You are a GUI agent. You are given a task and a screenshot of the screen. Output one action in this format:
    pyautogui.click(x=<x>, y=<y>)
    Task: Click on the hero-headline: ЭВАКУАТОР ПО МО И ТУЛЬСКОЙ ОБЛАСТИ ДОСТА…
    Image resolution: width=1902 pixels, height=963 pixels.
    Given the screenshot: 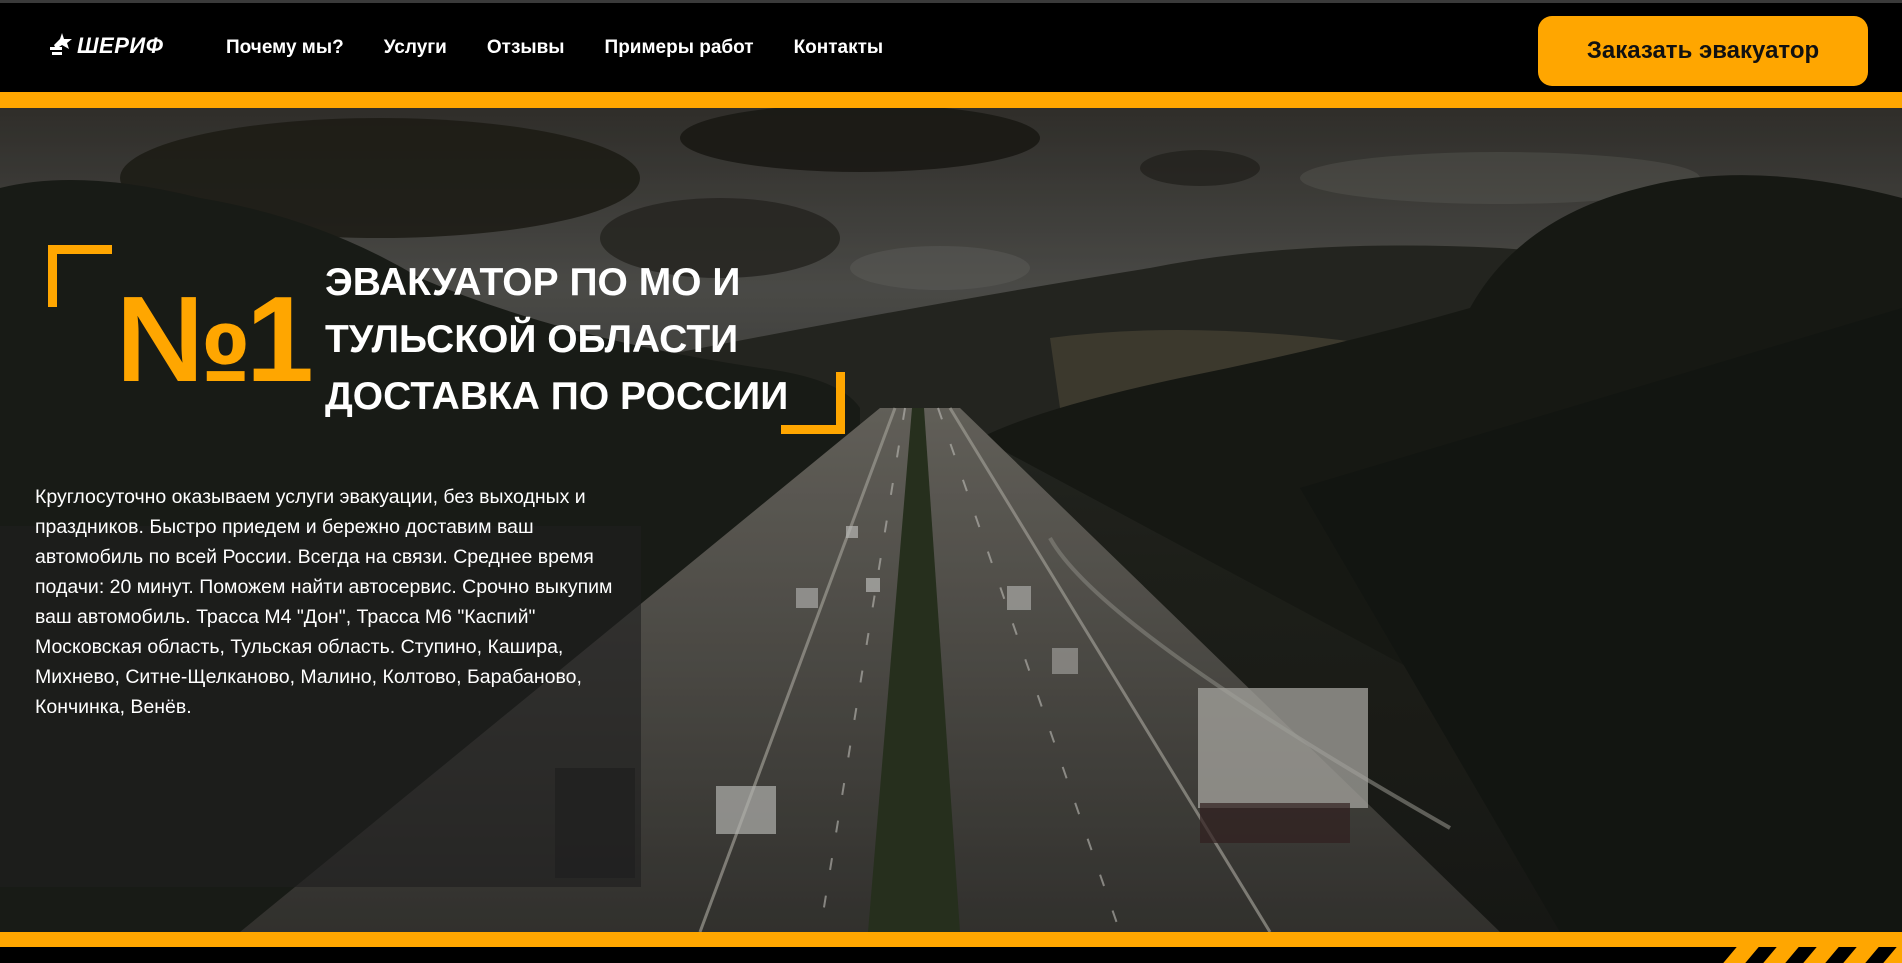 What is the action you would take?
    pyautogui.click(x=585, y=339)
    